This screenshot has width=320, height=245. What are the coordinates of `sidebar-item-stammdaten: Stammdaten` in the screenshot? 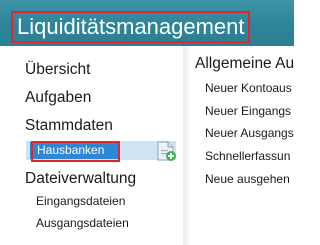 It's located at (69, 126).